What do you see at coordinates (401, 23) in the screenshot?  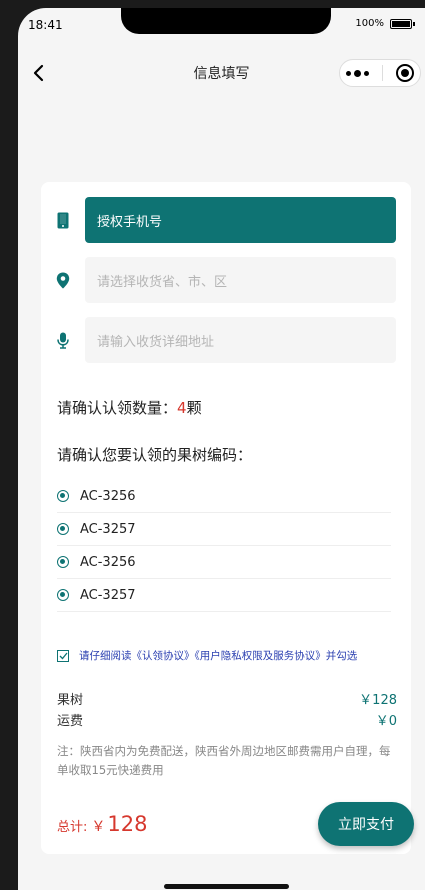 I see `battery-icon` at bounding box center [401, 23].